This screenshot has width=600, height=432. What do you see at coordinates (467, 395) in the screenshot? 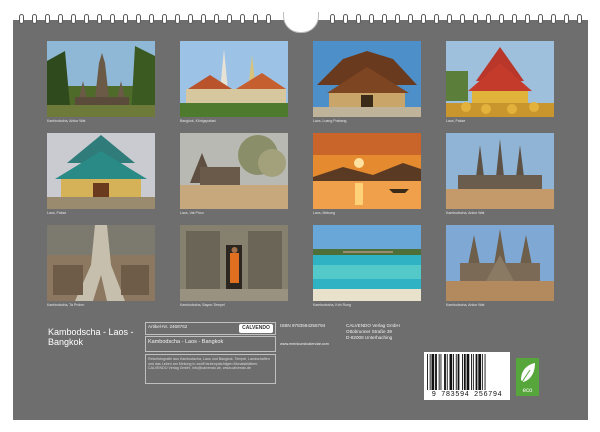
I see `barcode-number: 9 783594 256794` at bounding box center [467, 395].